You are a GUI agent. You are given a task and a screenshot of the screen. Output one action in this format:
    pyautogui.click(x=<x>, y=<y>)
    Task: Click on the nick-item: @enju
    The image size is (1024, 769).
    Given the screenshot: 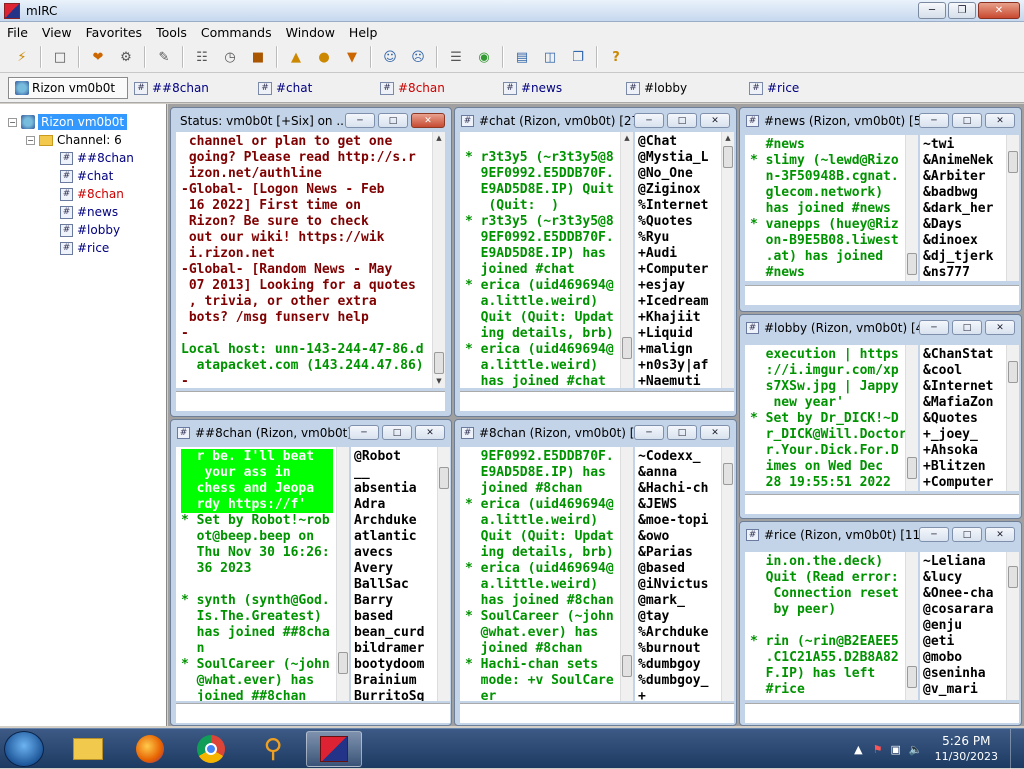 What is the action you would take?
    pyautogui.click(x=963, y=626)
    